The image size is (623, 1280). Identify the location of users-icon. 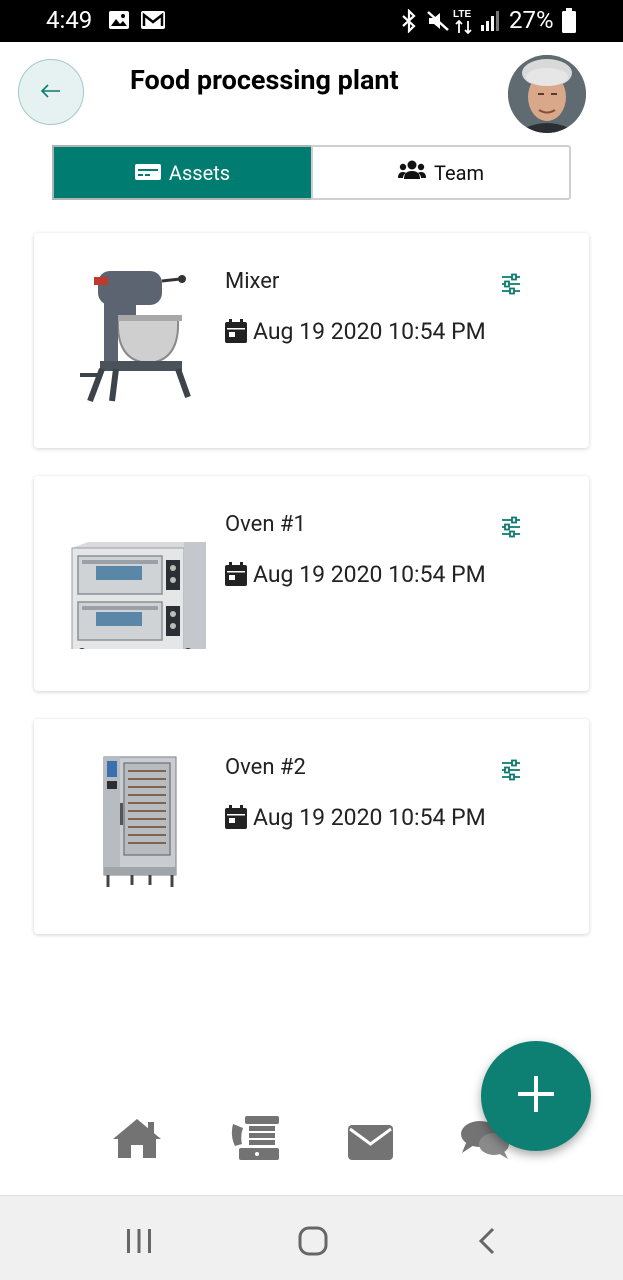
(412, 172).